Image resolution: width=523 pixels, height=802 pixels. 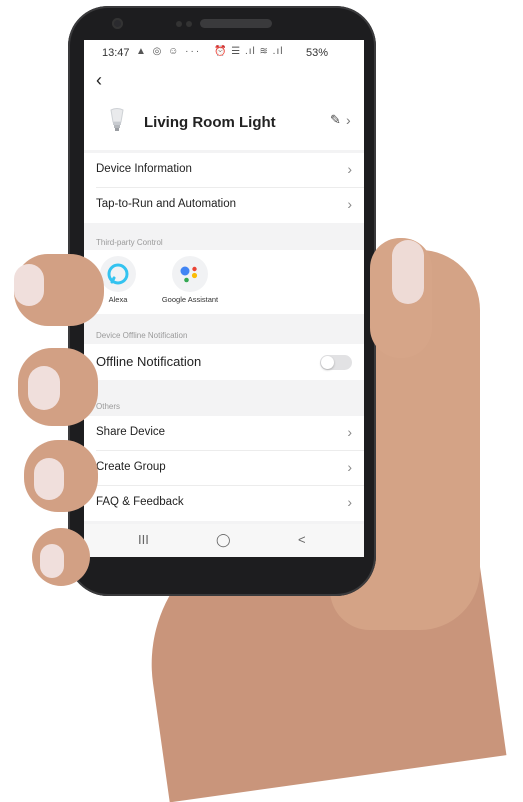 I want to click on edit-icon: ✎, so click(x=335, y=120).